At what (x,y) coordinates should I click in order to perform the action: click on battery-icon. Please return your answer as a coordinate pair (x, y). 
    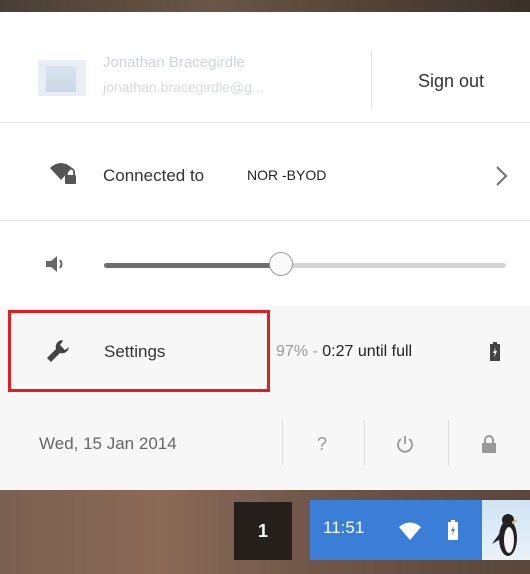
    Looking at the image, I should click on (453, 530).